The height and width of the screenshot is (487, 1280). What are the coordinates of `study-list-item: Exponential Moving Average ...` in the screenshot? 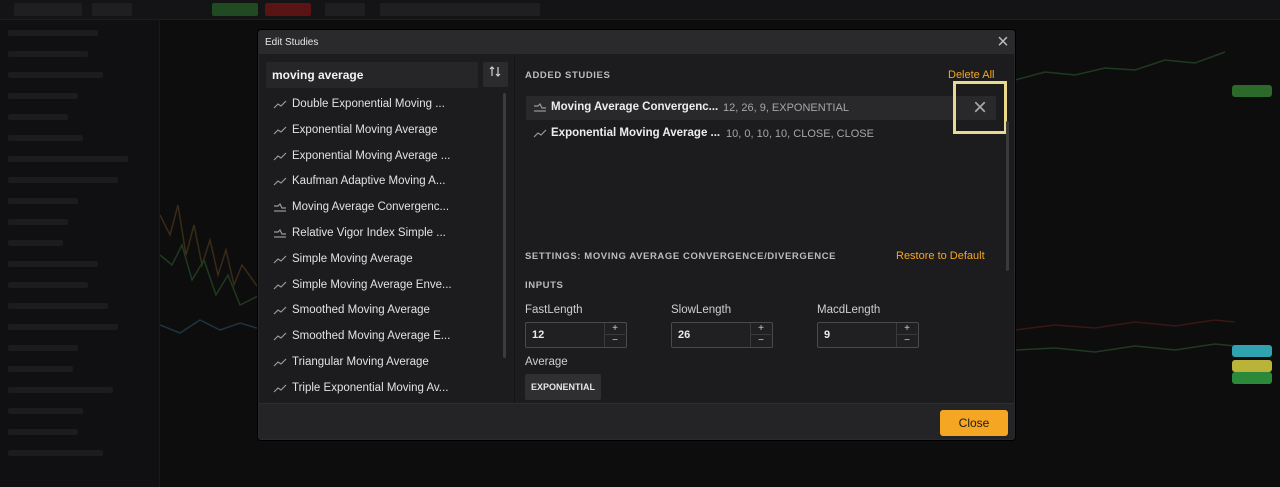 It's located at (384, 157).